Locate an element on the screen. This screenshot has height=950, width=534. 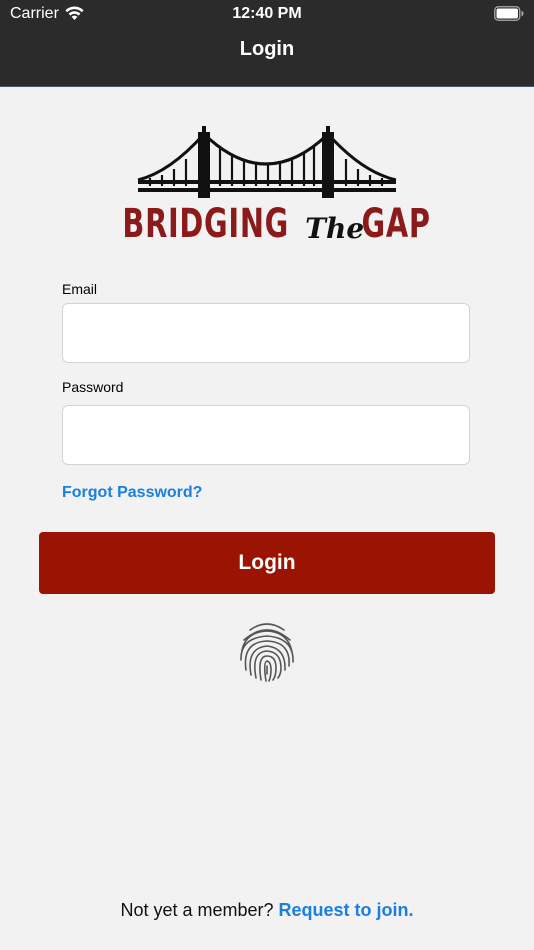
password-label: Password is located at coordinates (93, 387).